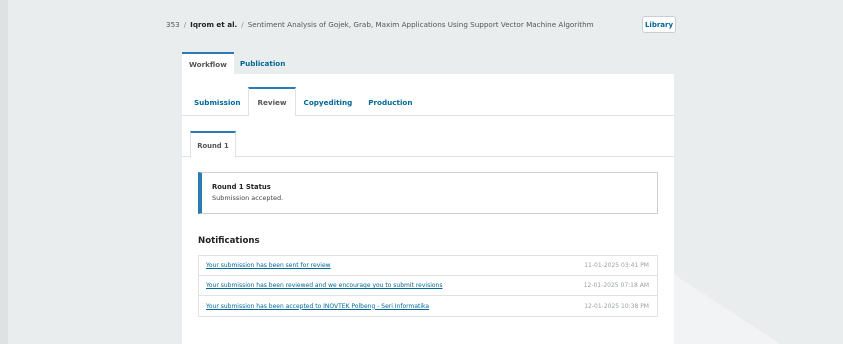 Image resolution: width=843 pixels, height=344 pixels. Describe the element at coordinates (229, 241) in the screenshot. I see `notifications-heading: Notifications` at that location.